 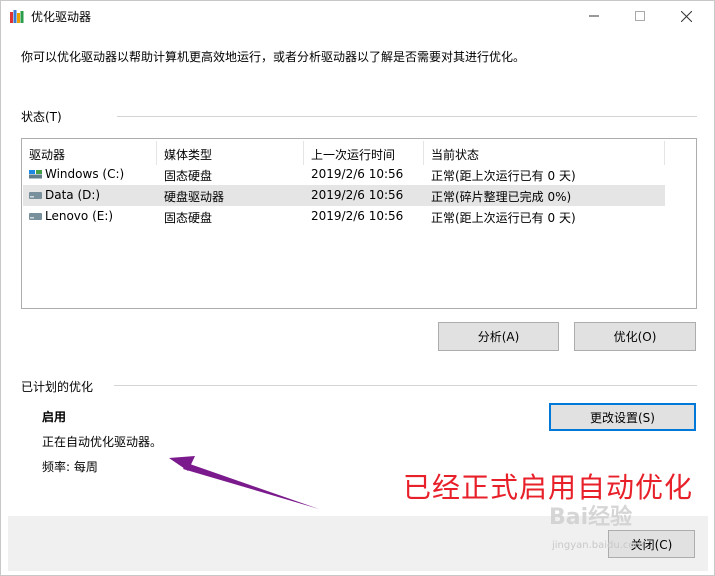 What do you see at coordinates (548, 487) in the screenshot?
I see `annotation-text: 已经正式启用自动优化` at bounding box center [548, 487].